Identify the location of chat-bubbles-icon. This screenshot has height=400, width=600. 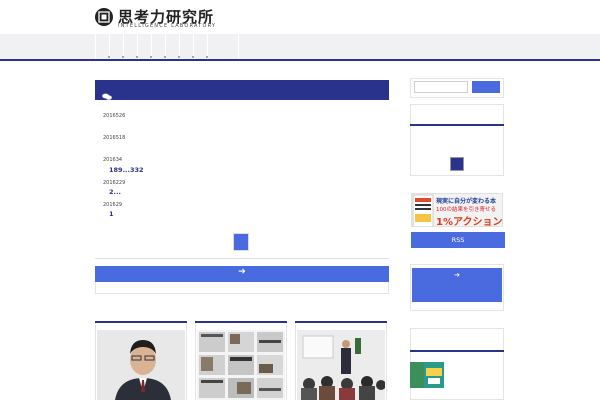
(107, 95).